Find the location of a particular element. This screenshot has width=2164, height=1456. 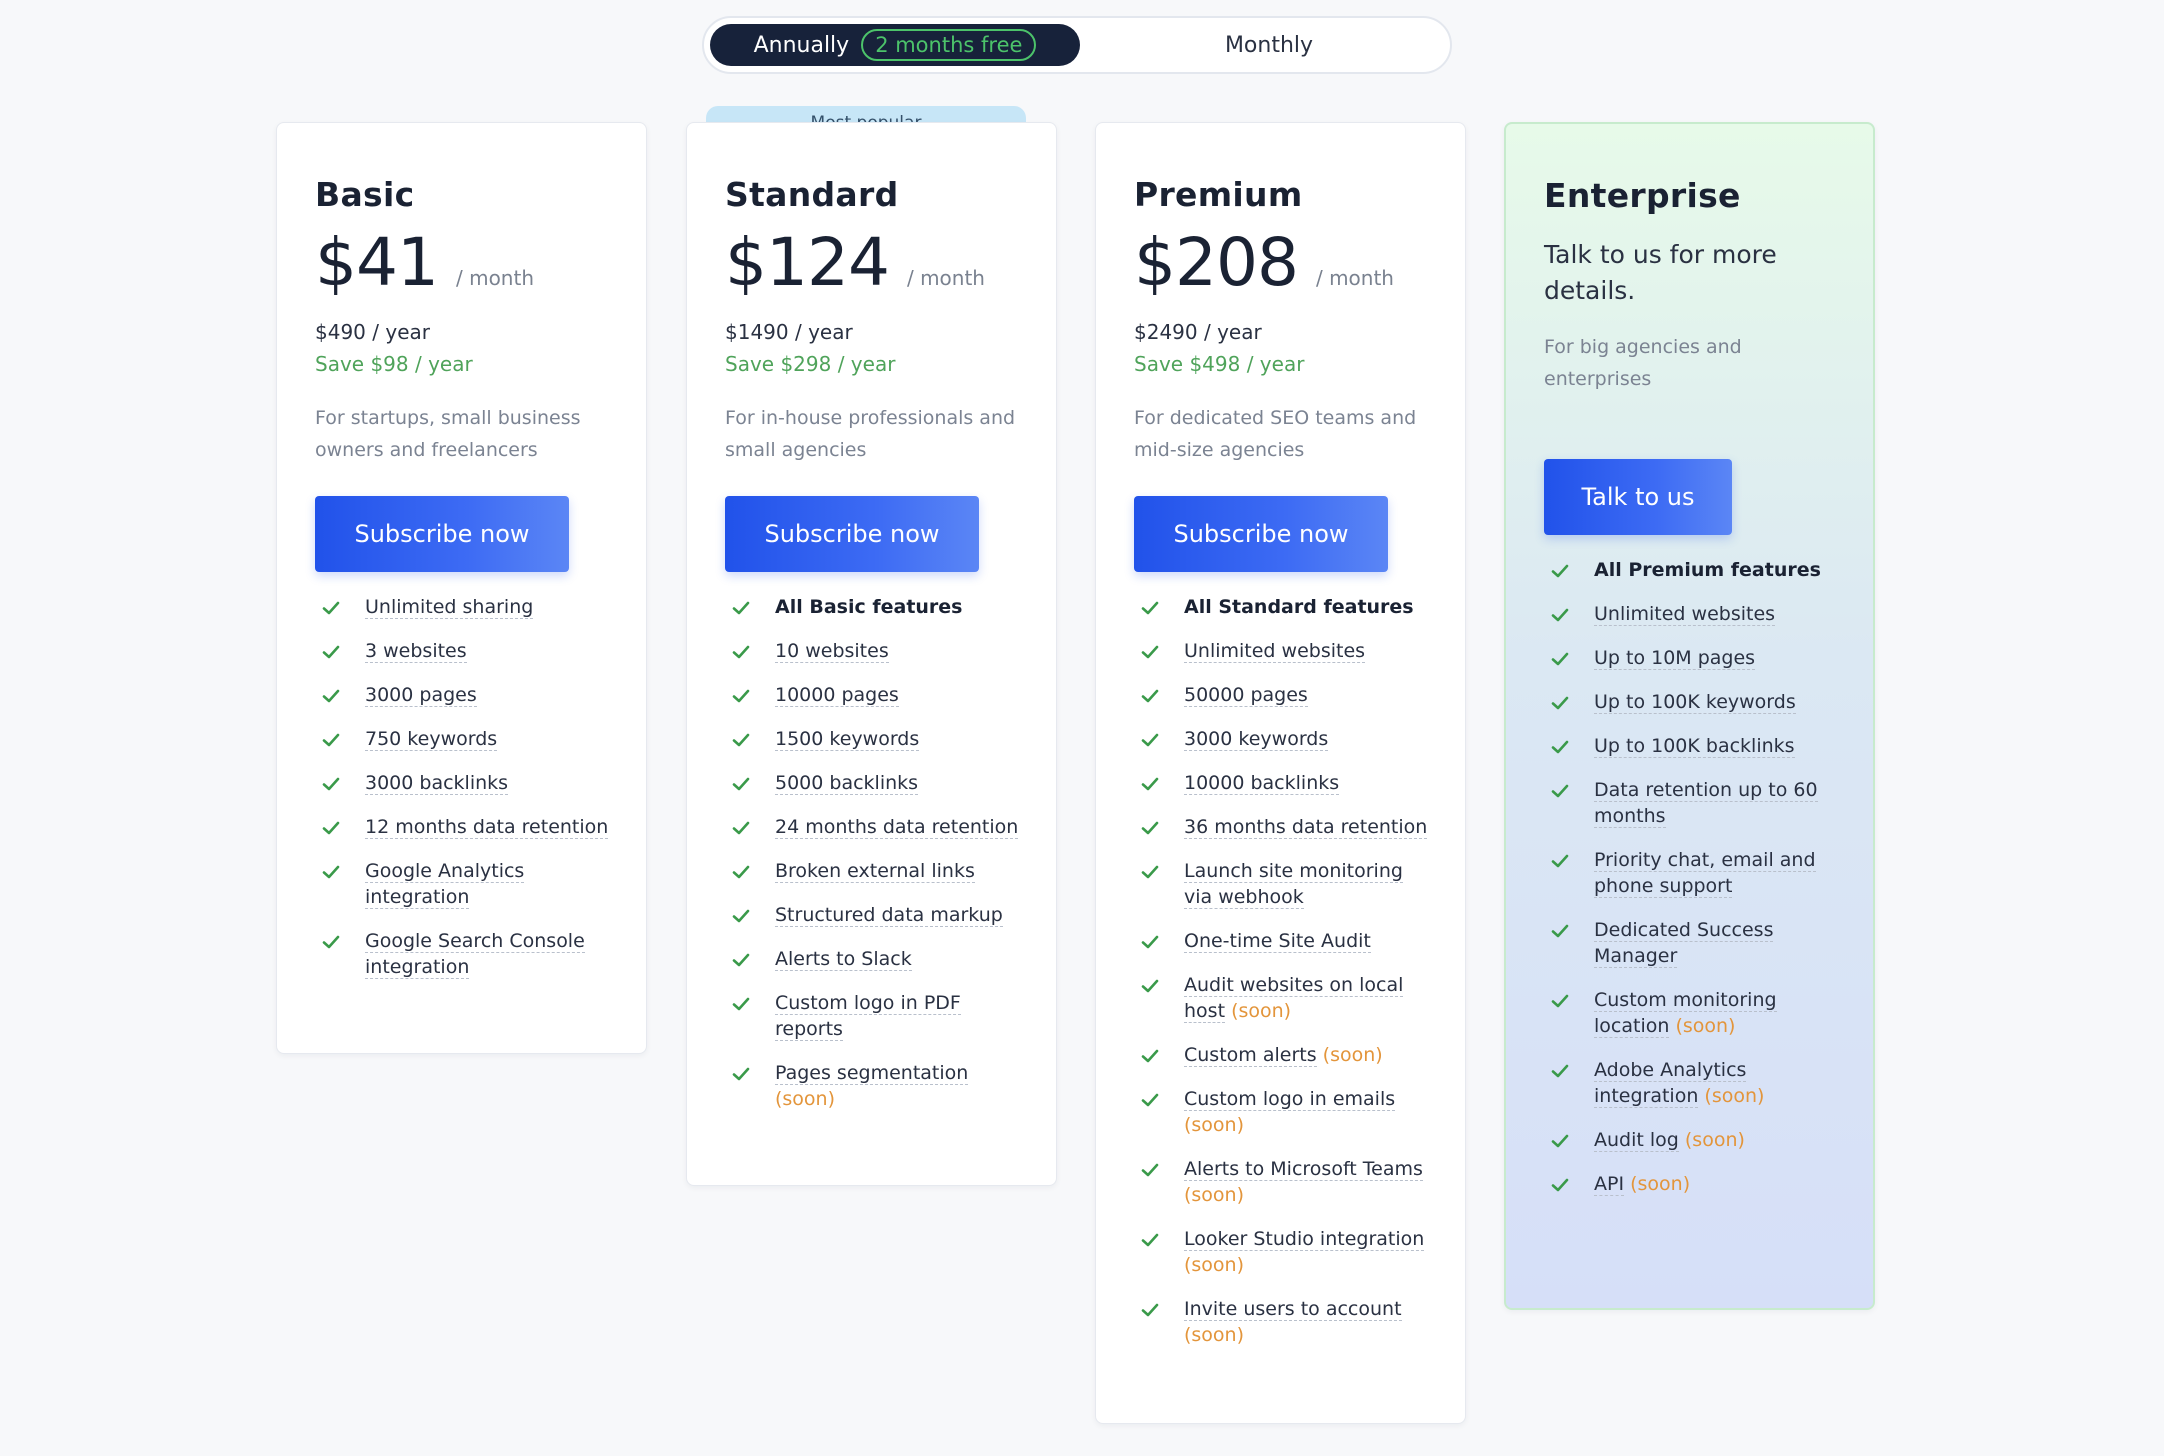

feature-label: 12 months data retention is located at coordinates (487, 827).